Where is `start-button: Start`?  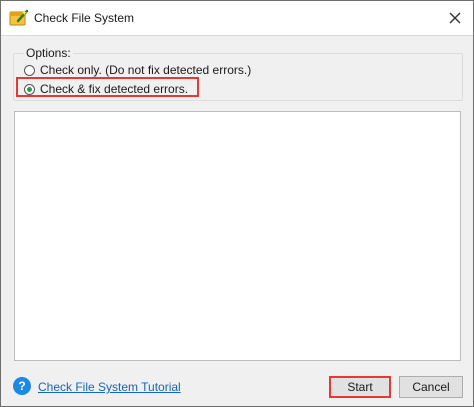
start-button: Start is located at coordinates (360, 387).